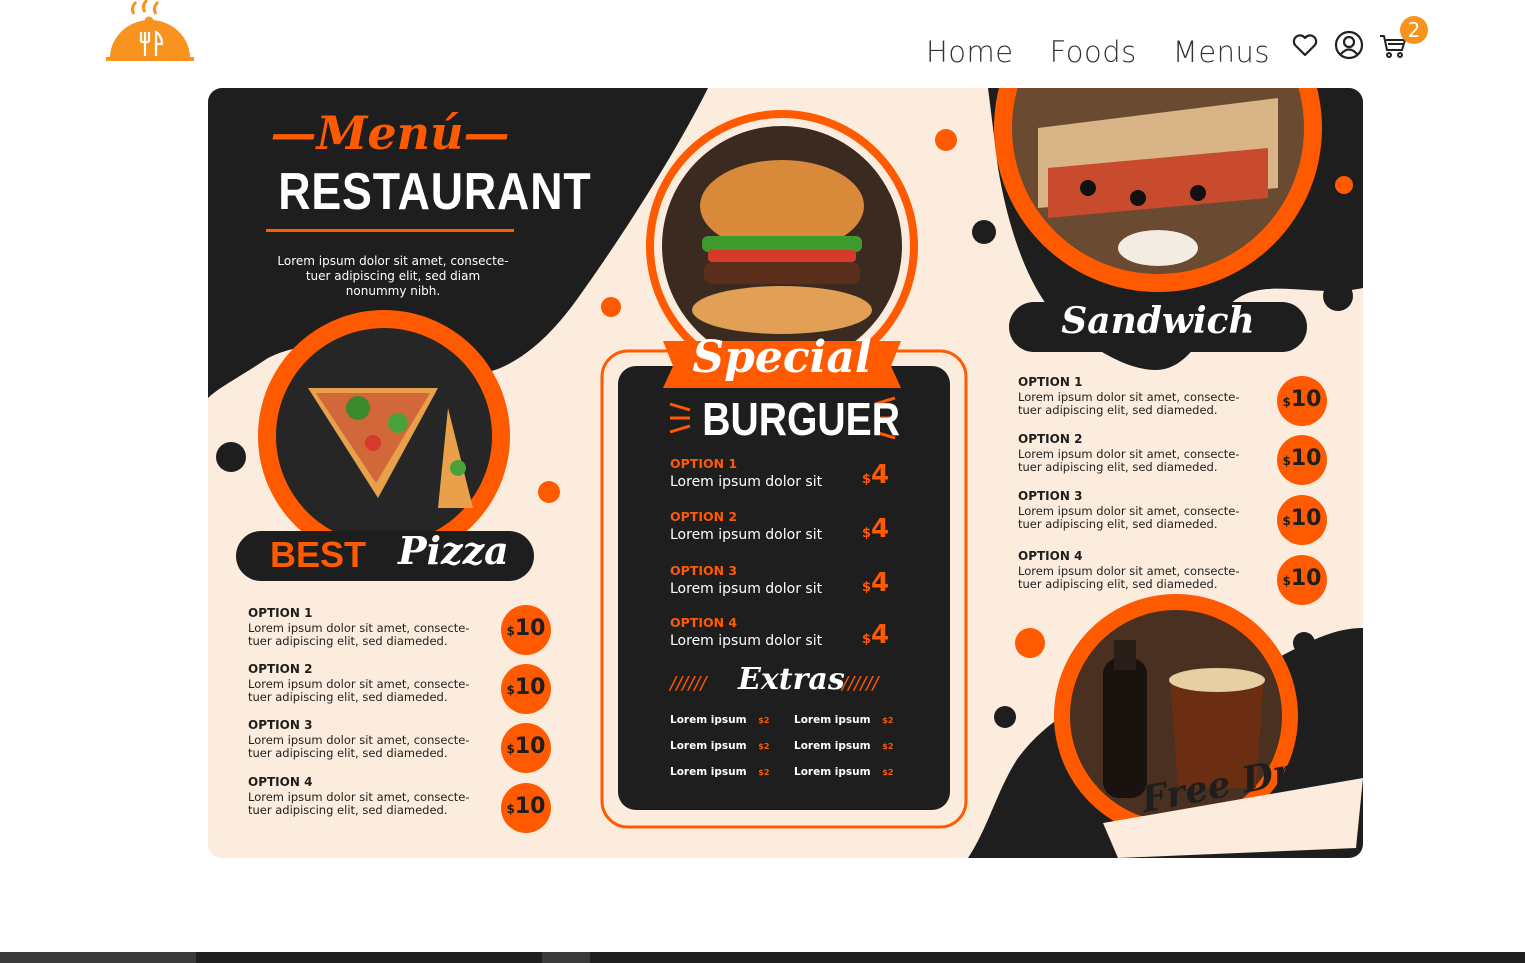 The image size is (1525, 963). Describe the element at coordinates (746, 473) in the screenshot. I see `burger-option: OPTION 1 Lorem ipsum dolor sit` at that location.